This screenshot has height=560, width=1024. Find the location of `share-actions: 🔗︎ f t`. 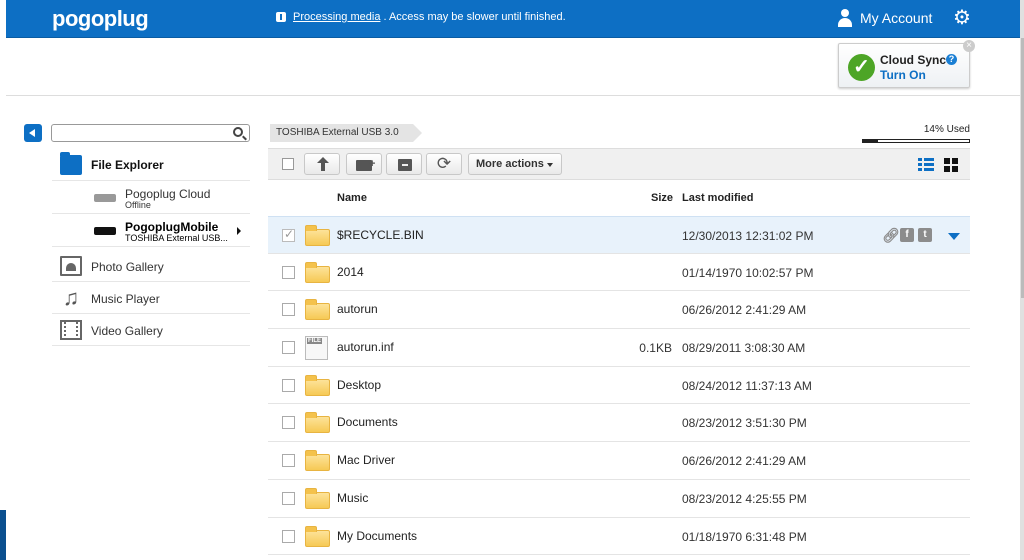

share-actions: 🔗︎ f t is located at coordinates (909, 235).